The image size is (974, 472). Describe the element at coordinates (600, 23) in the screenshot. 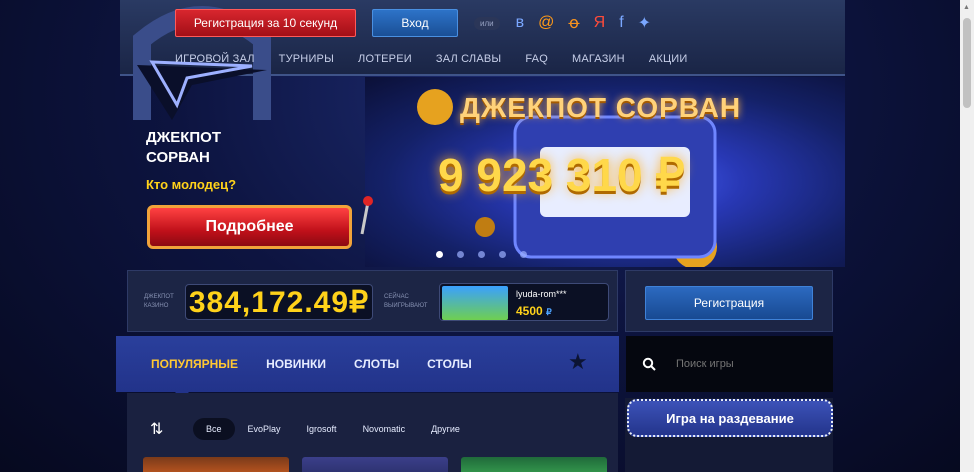

I see `yandex-icon: Я` at that location.